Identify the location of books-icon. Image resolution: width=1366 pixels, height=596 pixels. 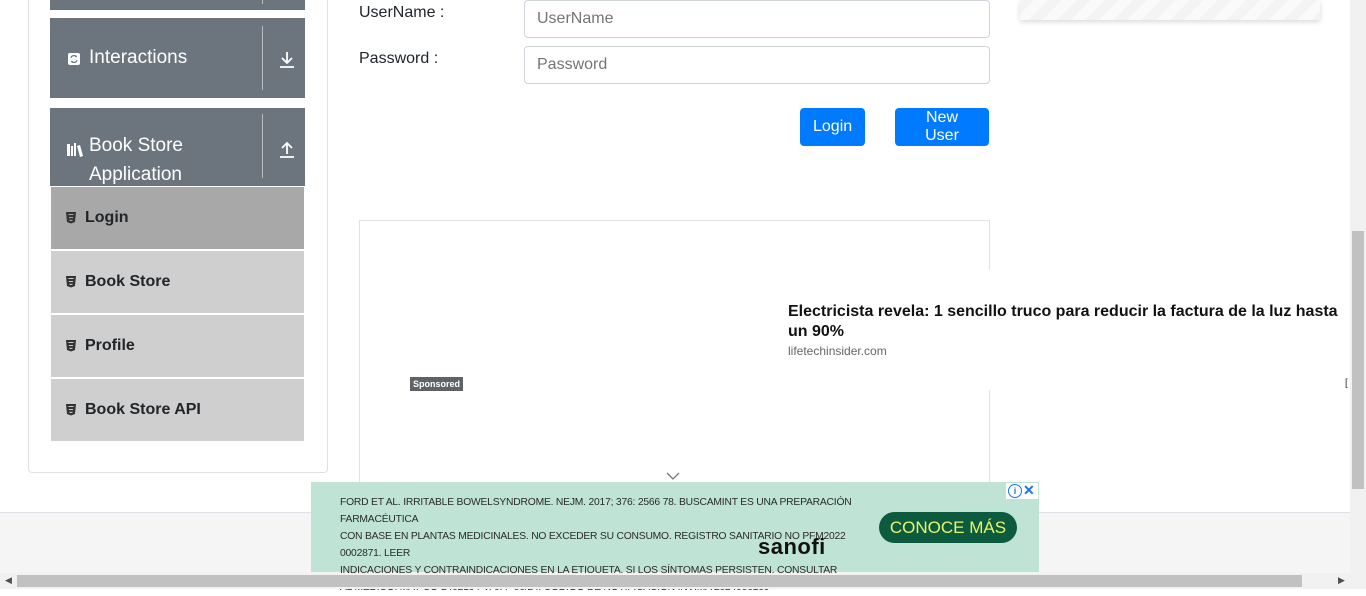
(74, 149).